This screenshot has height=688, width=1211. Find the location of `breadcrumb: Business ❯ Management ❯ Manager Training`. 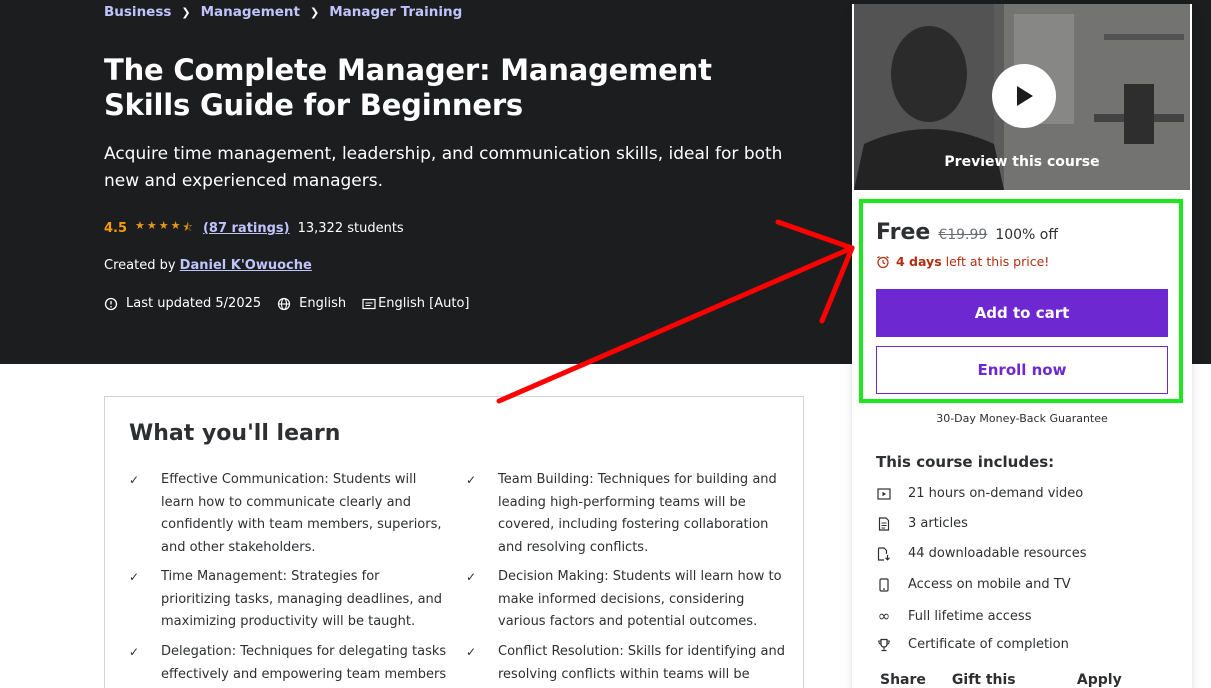

breadcrumb: Business ❯ Management ❯ Manager Training is located at coordinates (283, 12).